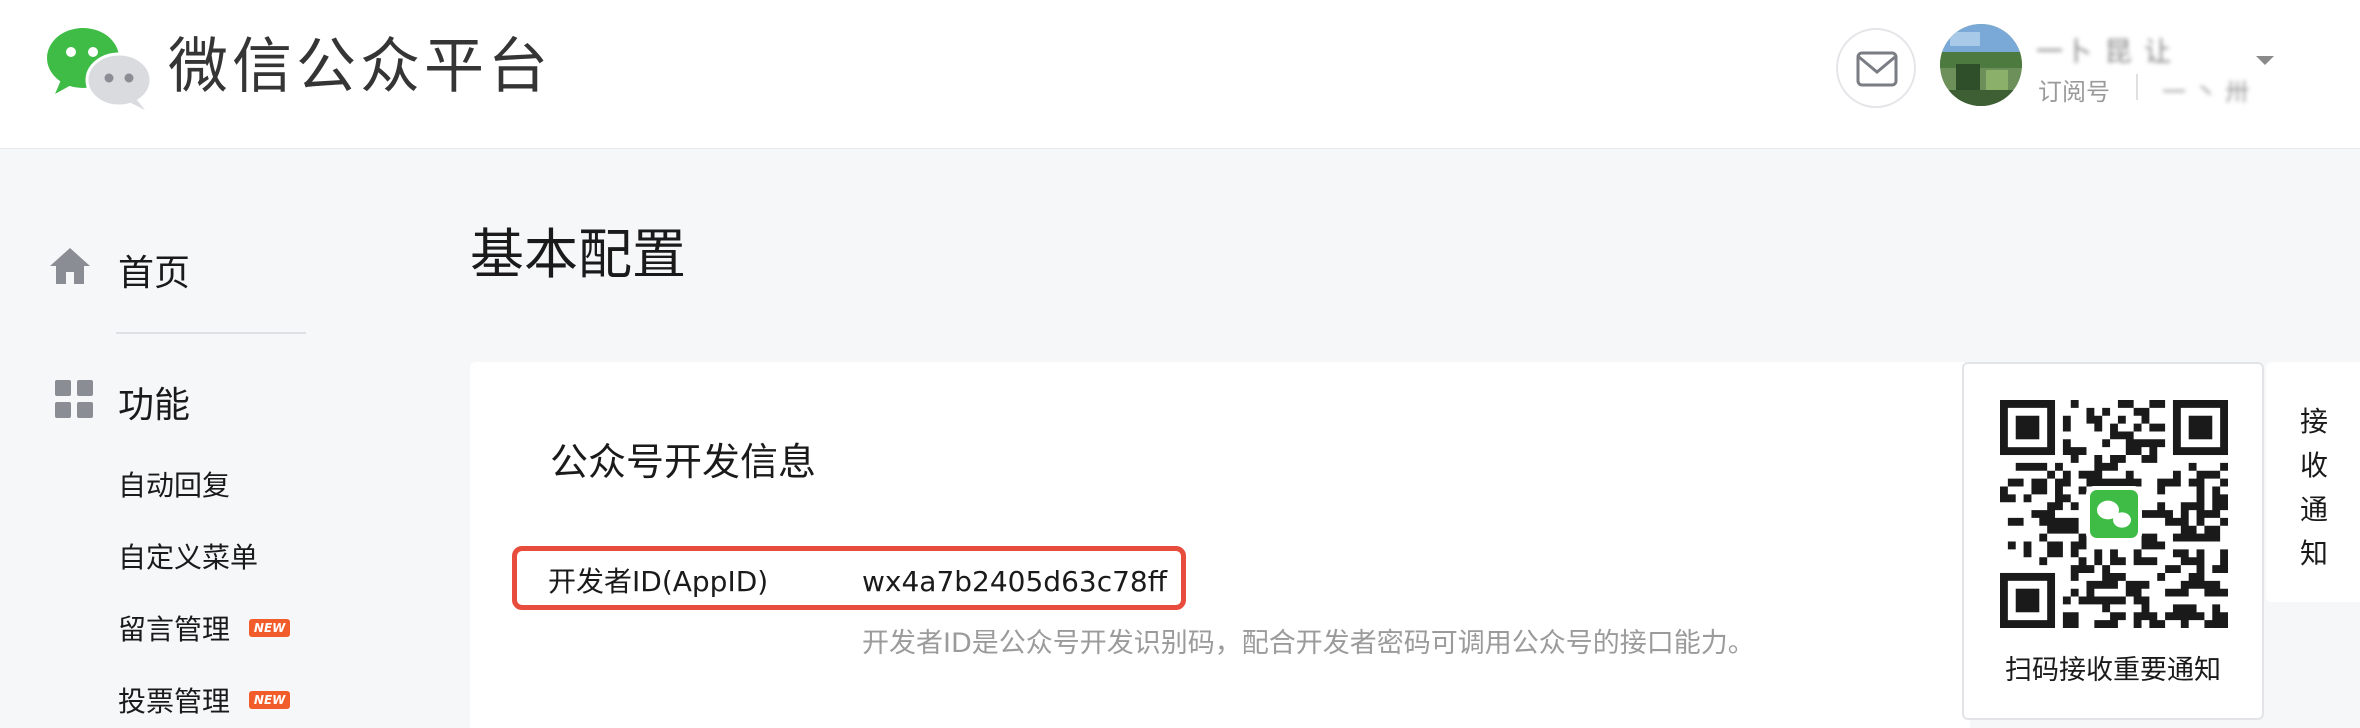 This screenshot has width=2360, height=728. What do you see at coordinates (2074, 92) in the screenshot?
I see `account-type: 订阅号` at bounding box center [2074, 92].